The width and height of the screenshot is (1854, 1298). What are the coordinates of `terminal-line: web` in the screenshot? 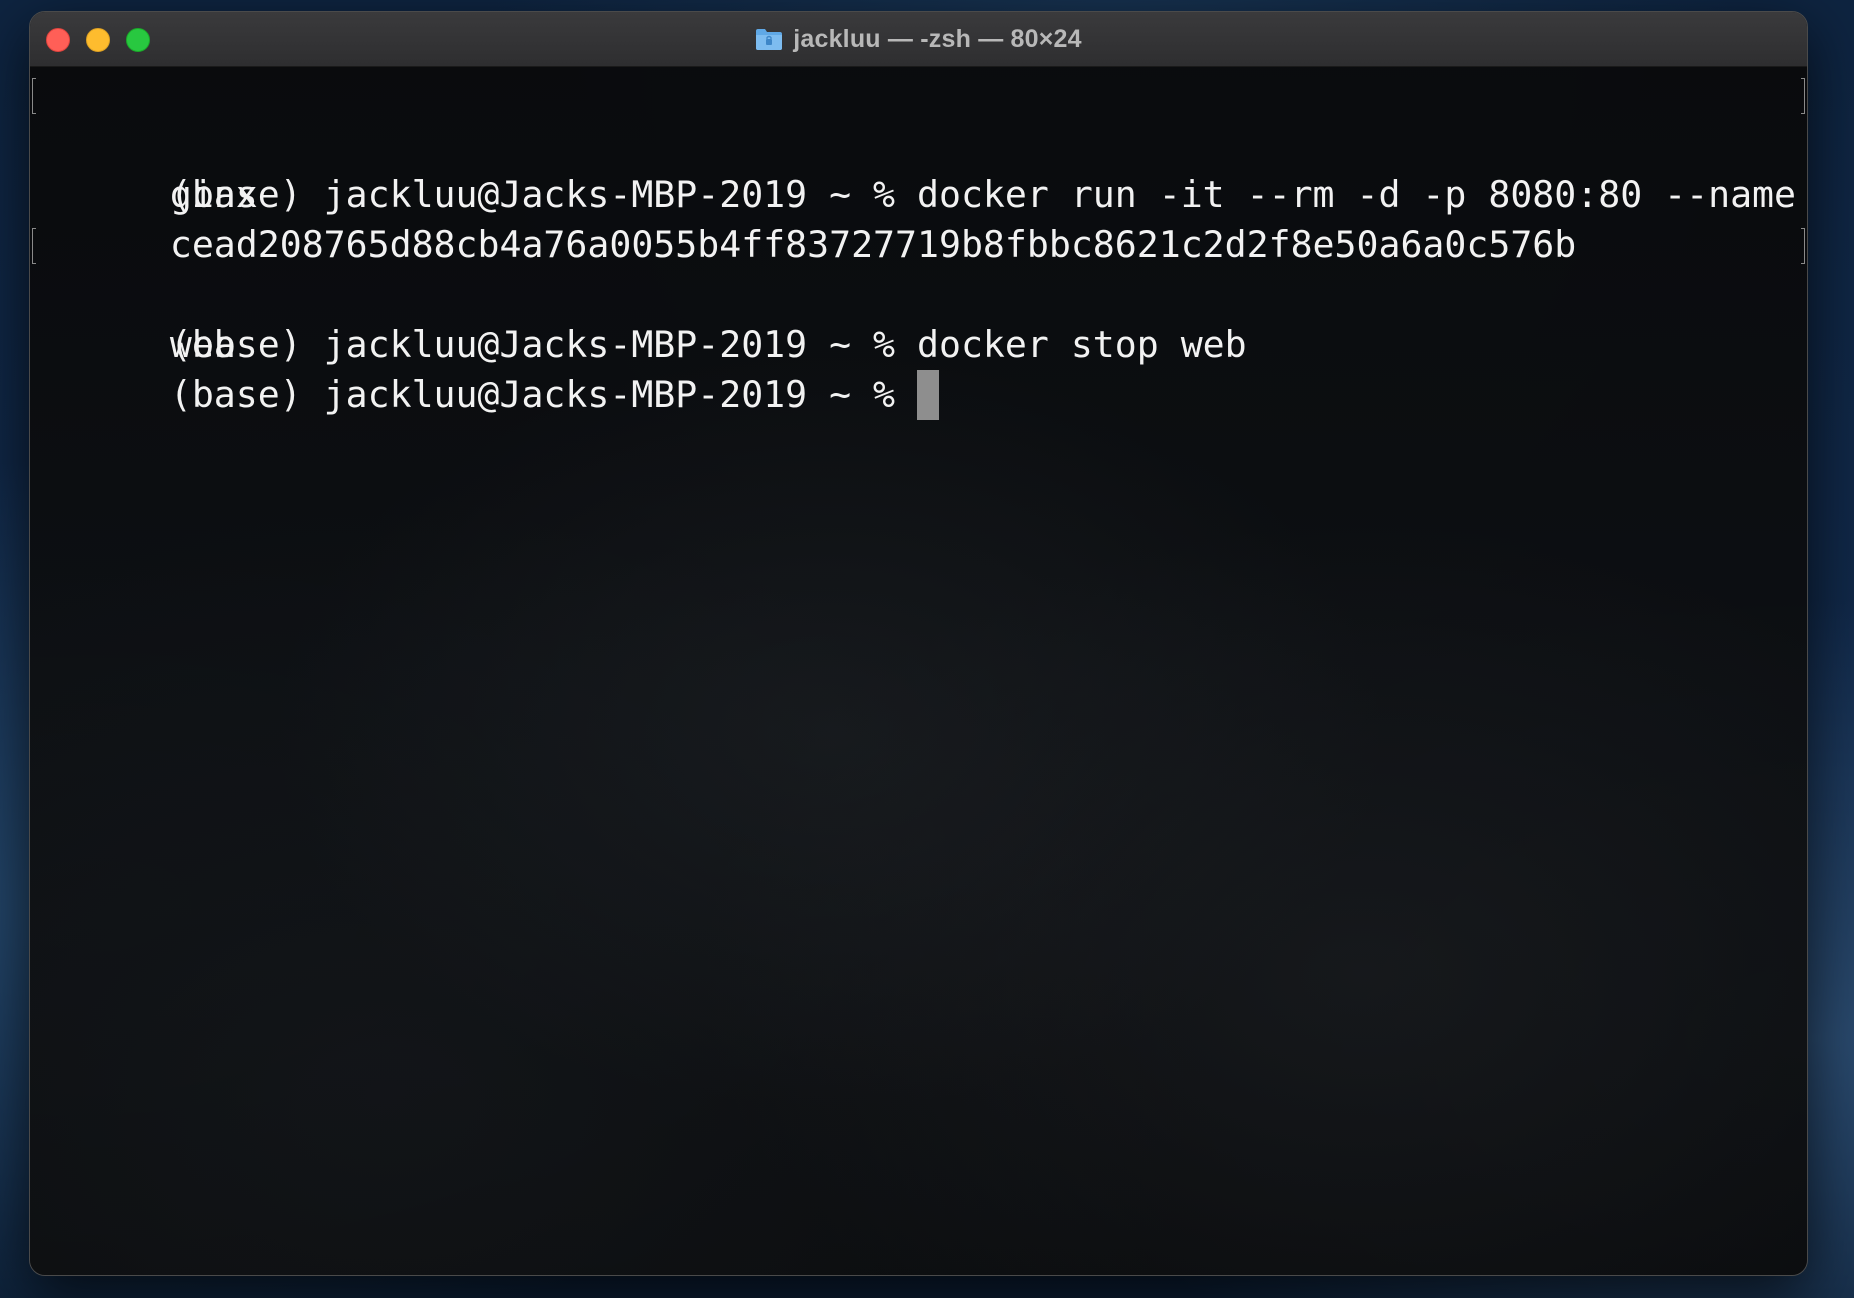 It's located at (918, 318).